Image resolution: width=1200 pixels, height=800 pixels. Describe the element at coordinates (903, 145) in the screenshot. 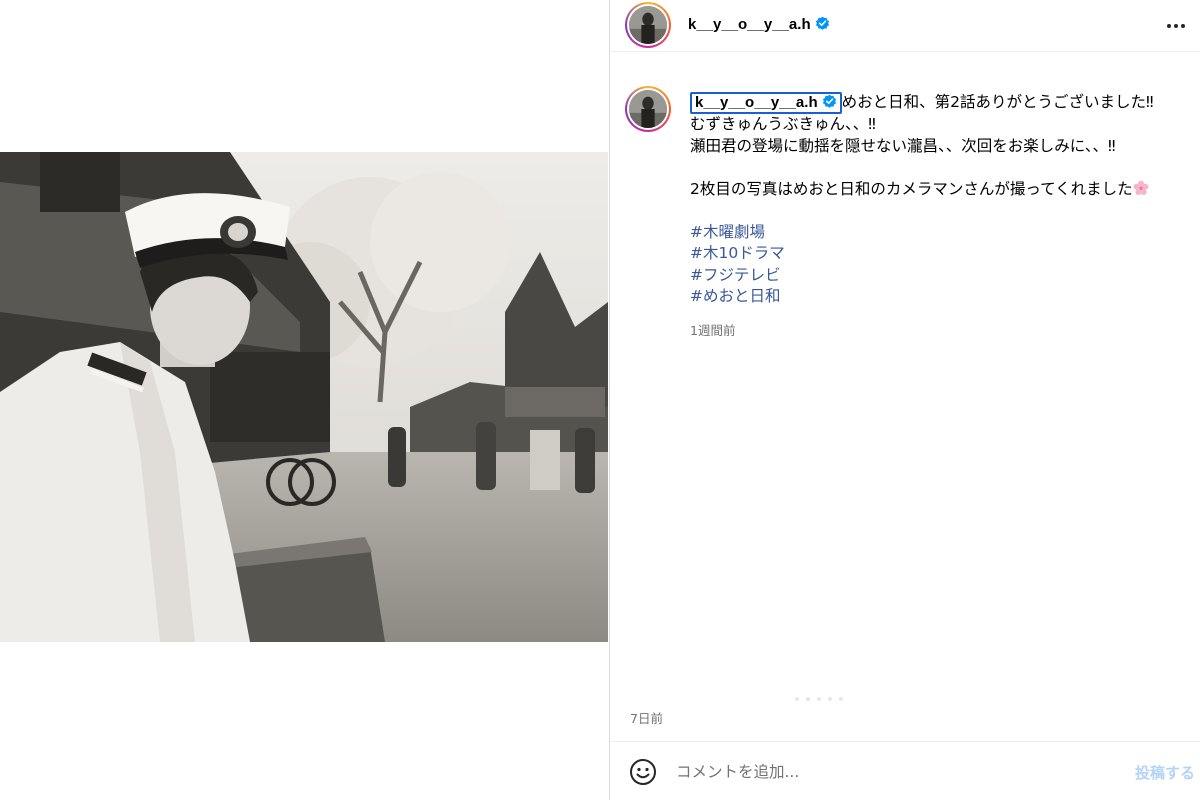

I see `caption-line-3: 瀬田君の登場に動揺を隠せない瀧昌、、次回をお楽しみに、、‼︎` at that location.